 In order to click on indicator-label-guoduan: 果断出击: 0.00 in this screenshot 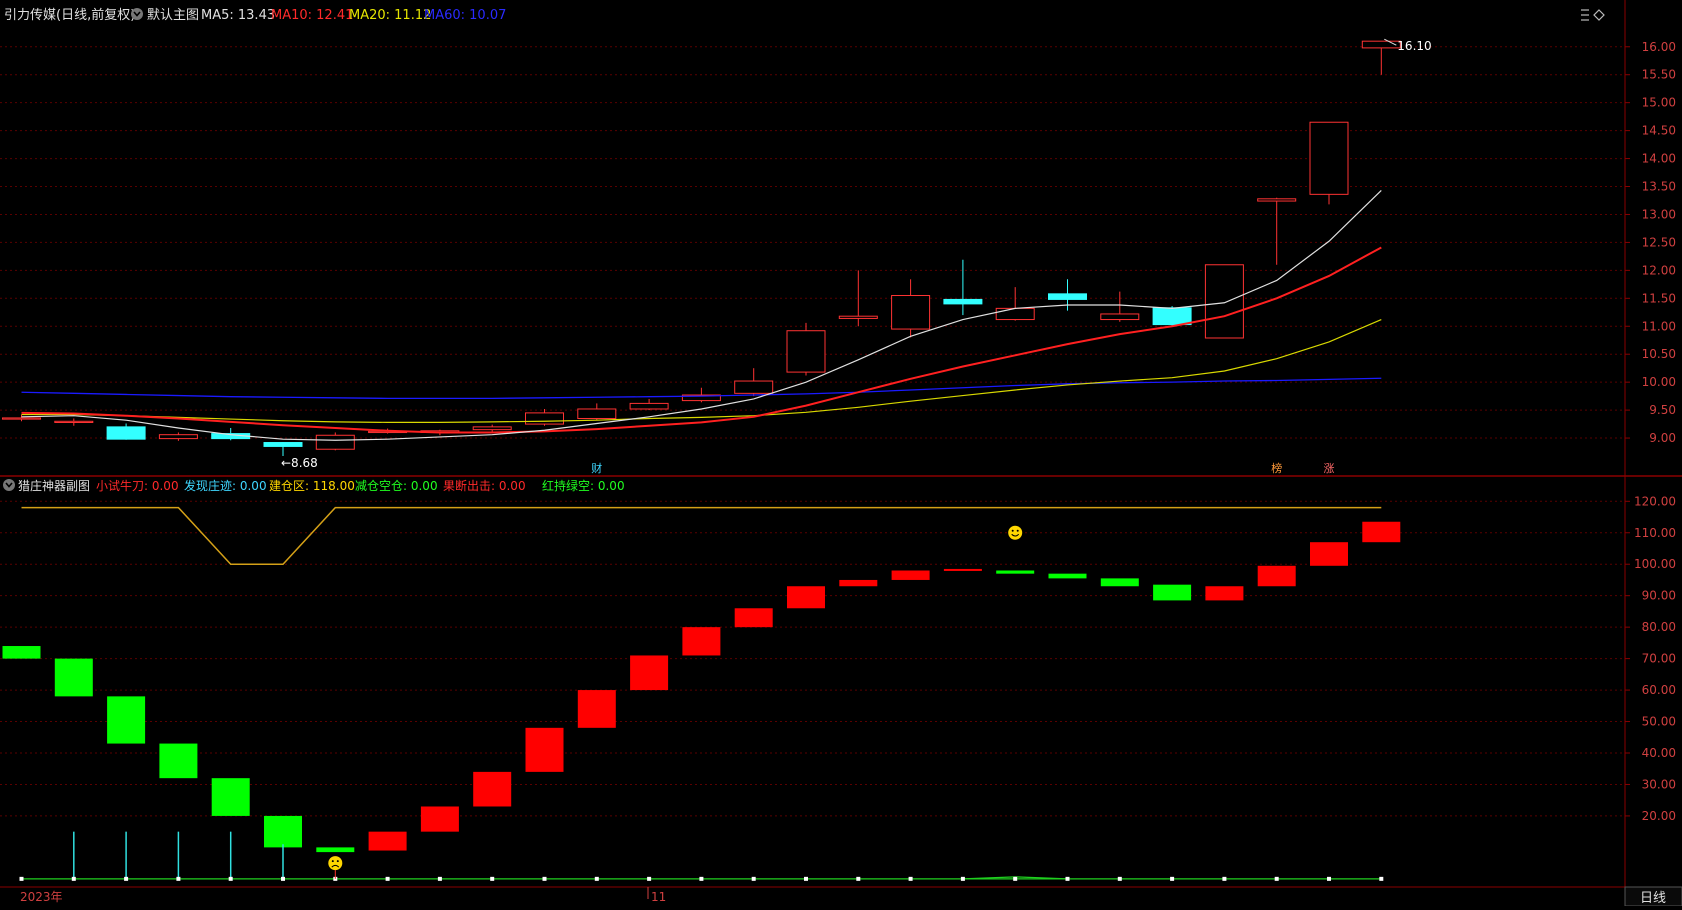, I will do `click(484, 485)`.